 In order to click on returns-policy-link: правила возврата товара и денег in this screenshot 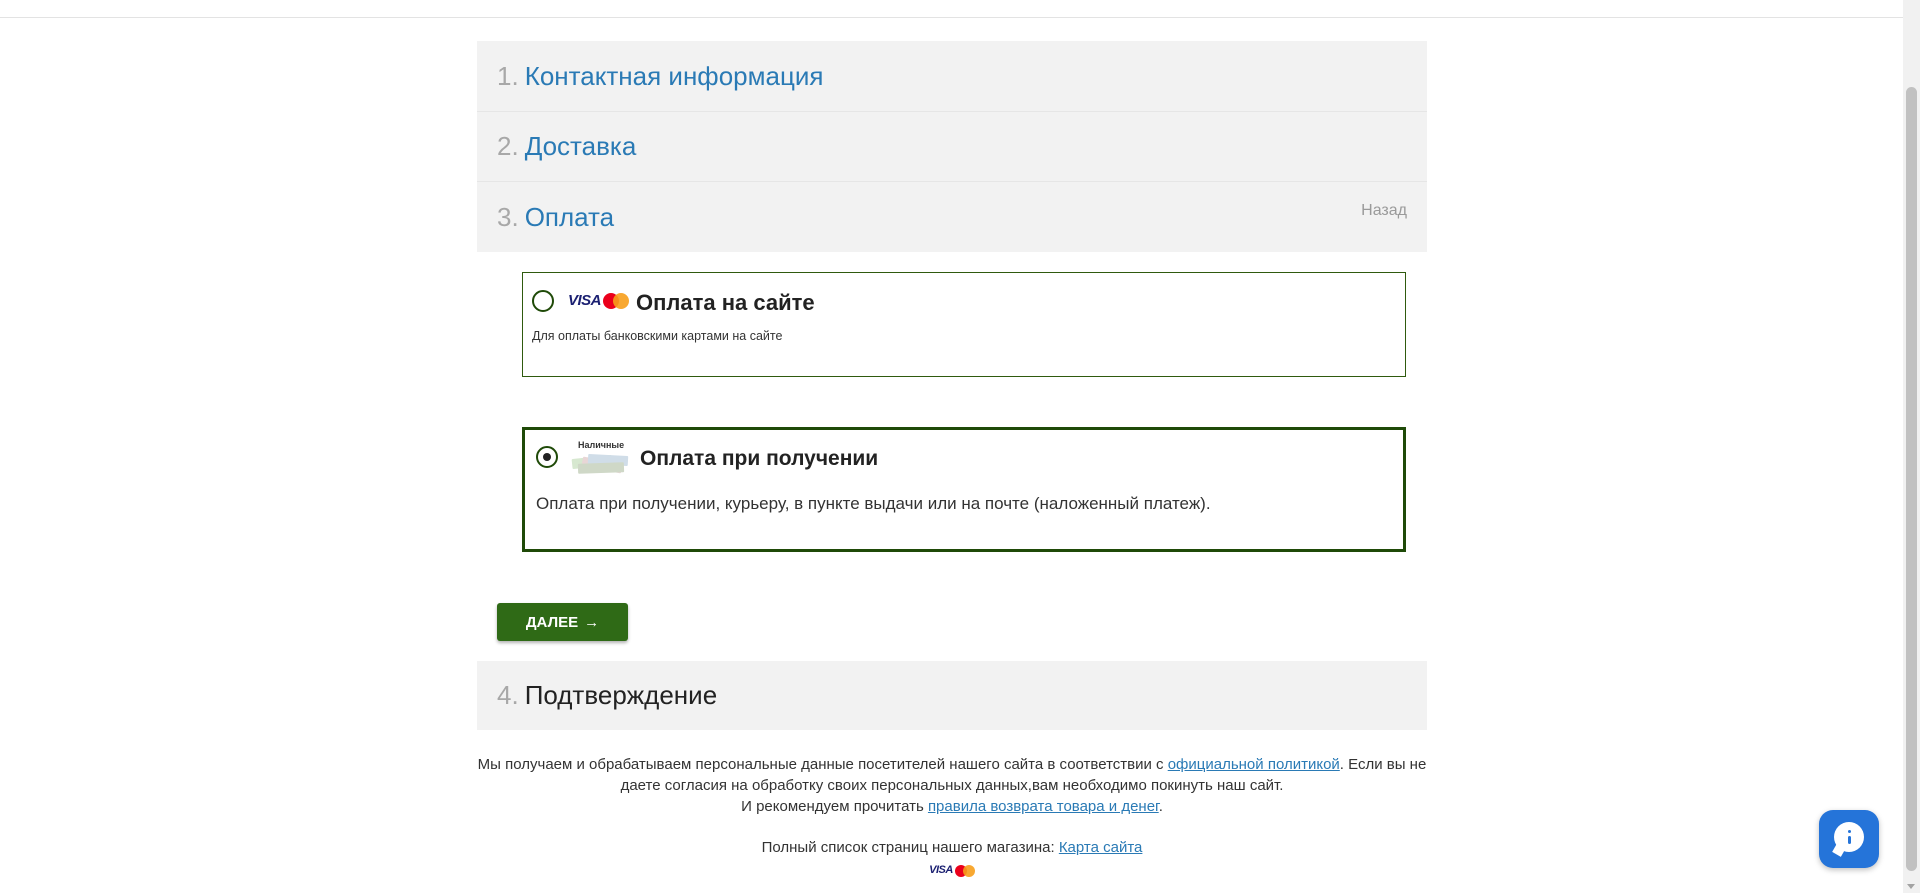, I will do `click(1043, 806)`.